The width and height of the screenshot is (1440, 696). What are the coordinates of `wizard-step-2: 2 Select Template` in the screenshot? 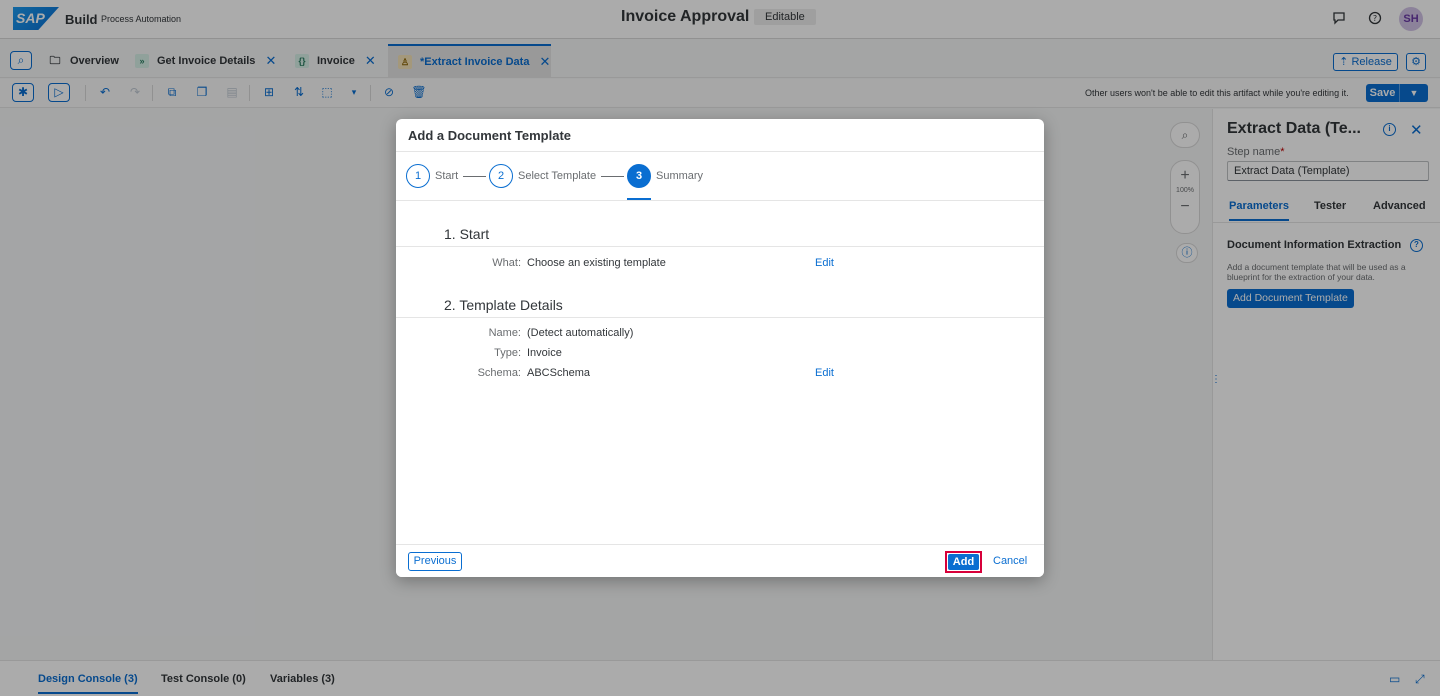 It's located at (557, 176).